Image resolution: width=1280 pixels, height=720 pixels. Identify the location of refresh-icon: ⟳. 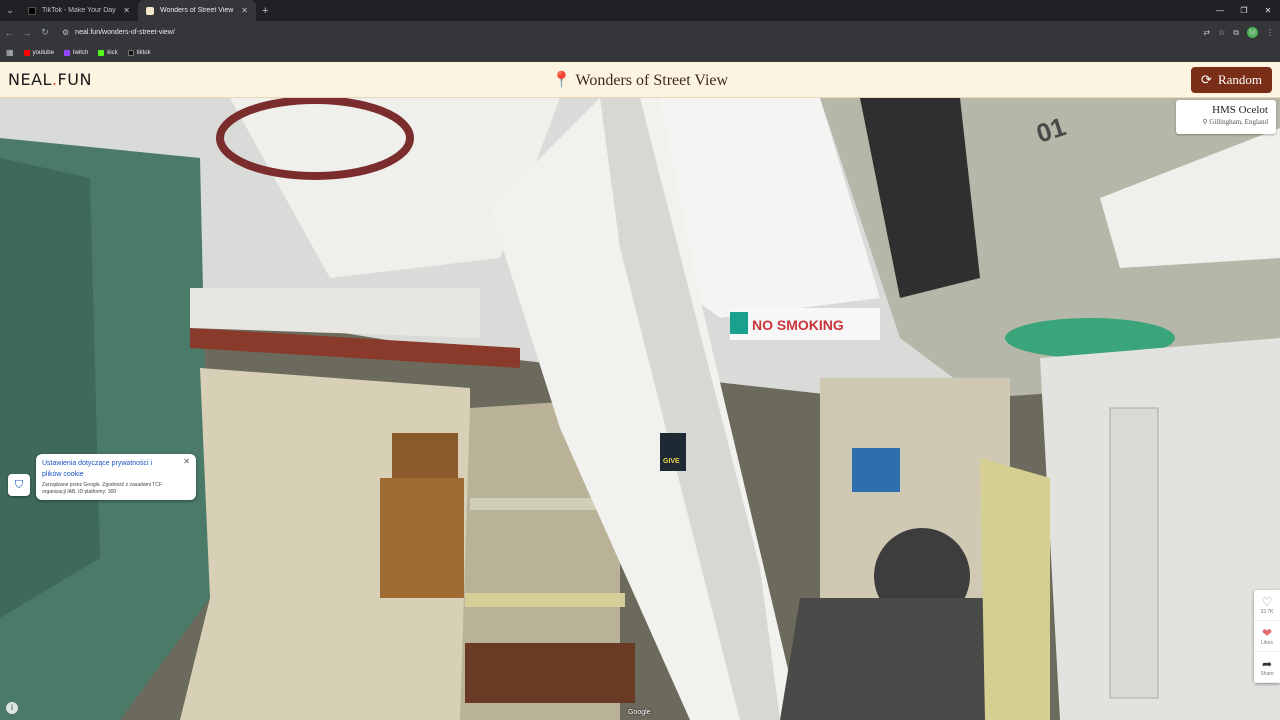
(1206, 79).